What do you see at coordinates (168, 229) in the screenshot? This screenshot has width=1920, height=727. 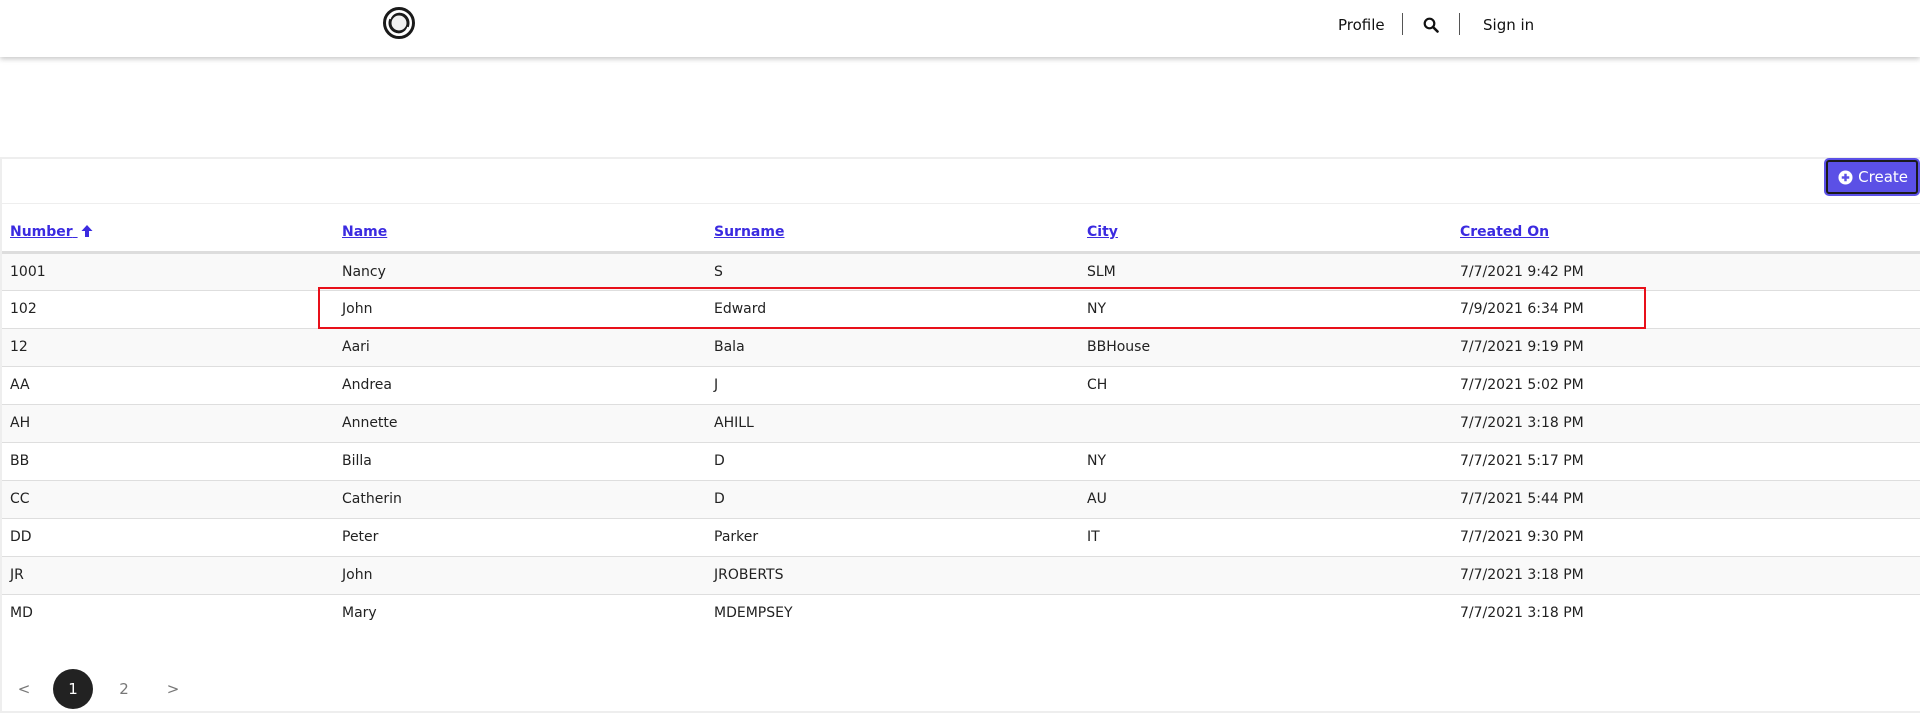 I see `column-header-number: Number` at bounding box center [168, 229].